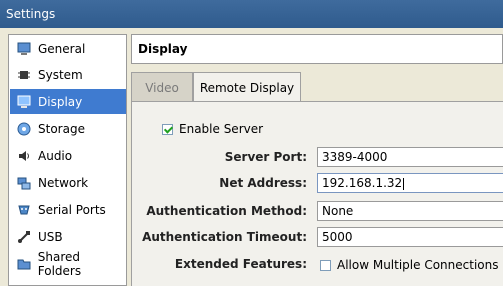 Image resolution: width=503 pixels, height=286 pixels. What do you see at coordinates (24, 183) in the screenshot?
I see `network-icon` at bounding box center [24, 183].